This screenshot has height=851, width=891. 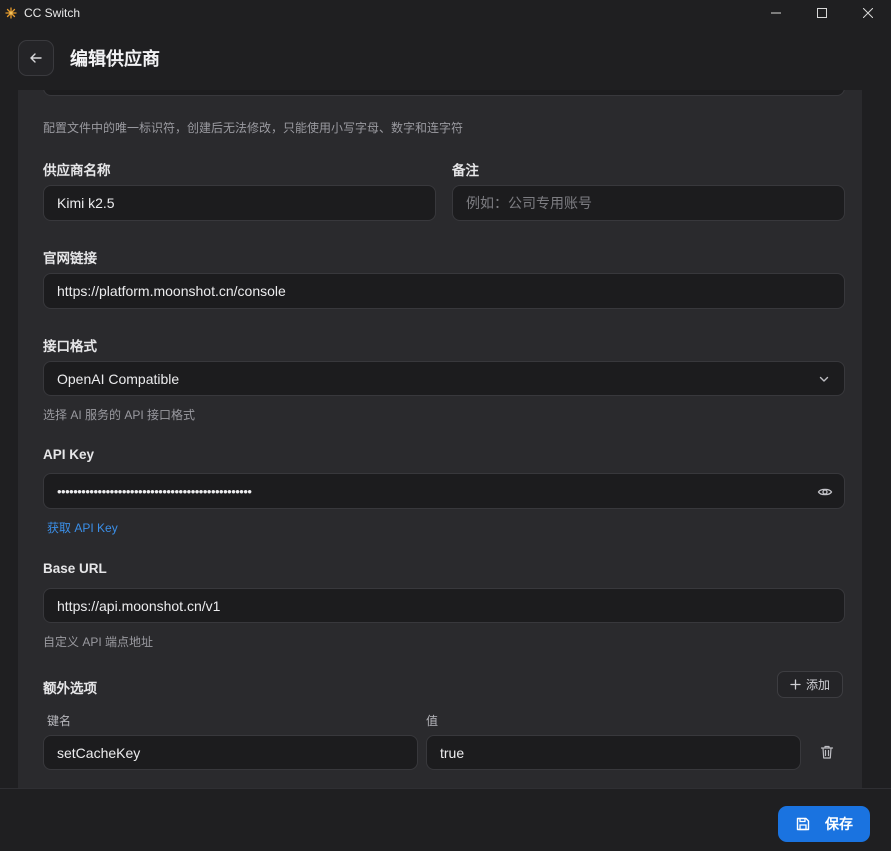 I want to click on close-icon, so click(x=868, y=13).